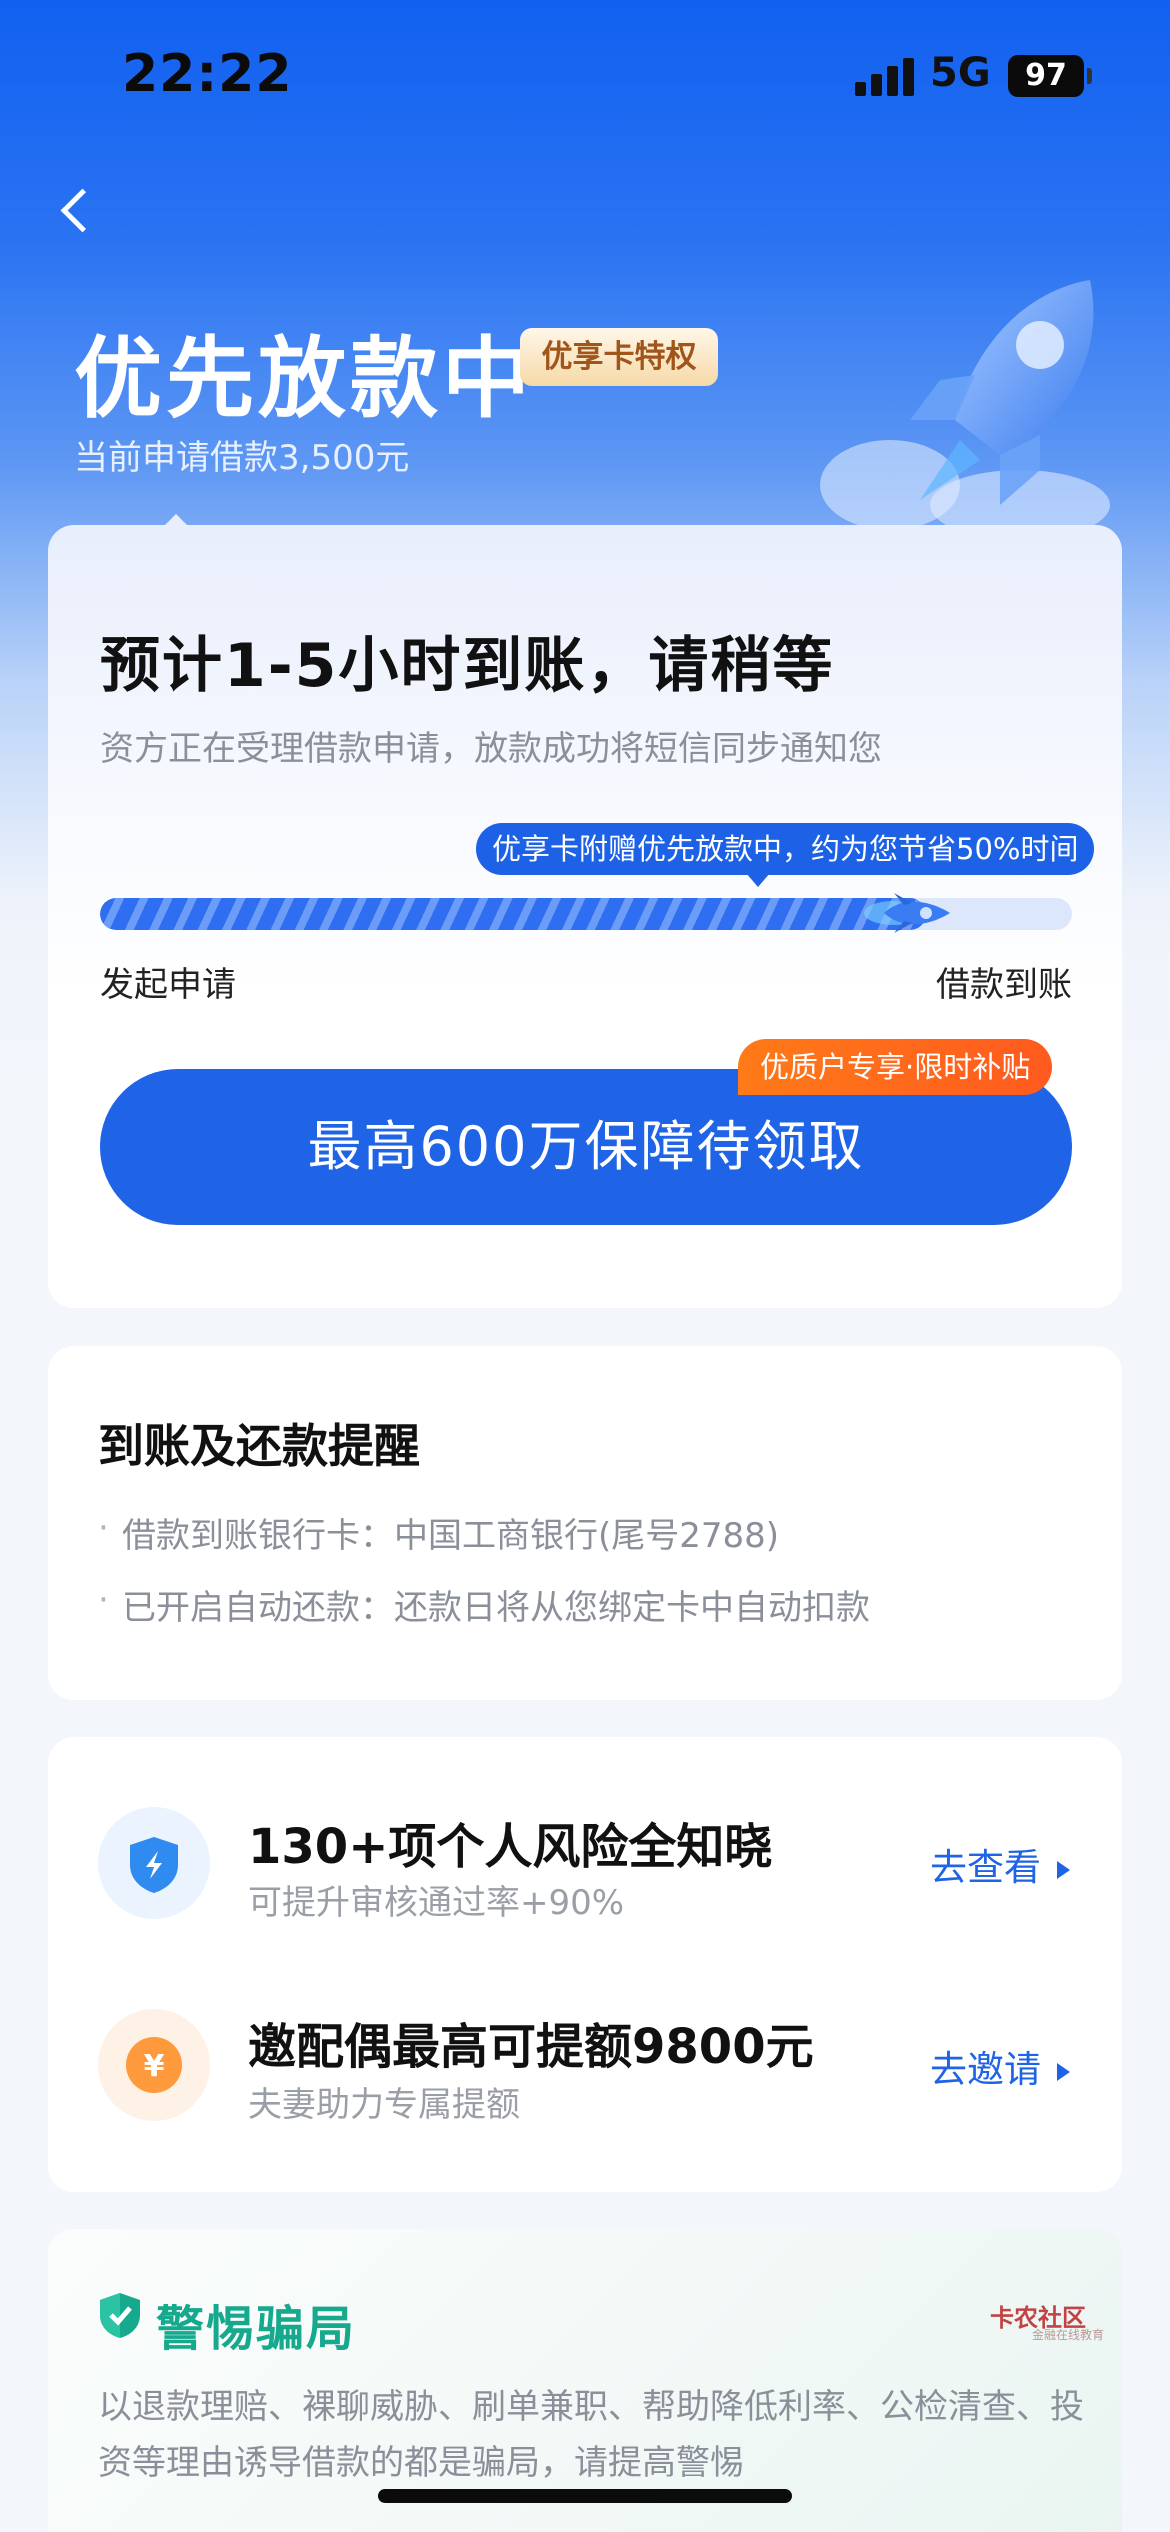 The width and height of the screenshot is (1170, 2532). What do you see at coordinates (436, 1903) in the screenshot?
I see `risk-report-subtitle: 可提升审核通过率+90%` at bounding box center [436, 1903].